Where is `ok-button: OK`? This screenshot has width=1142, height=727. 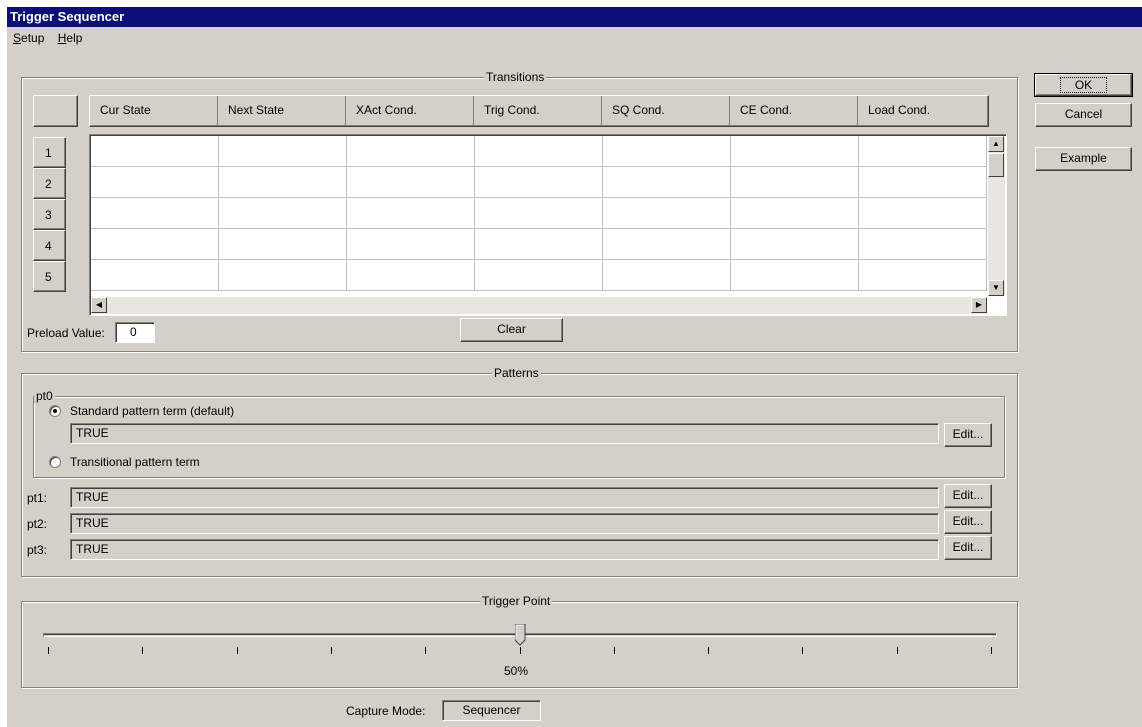
ok-button: OK is located at coordinates (1083, 85).